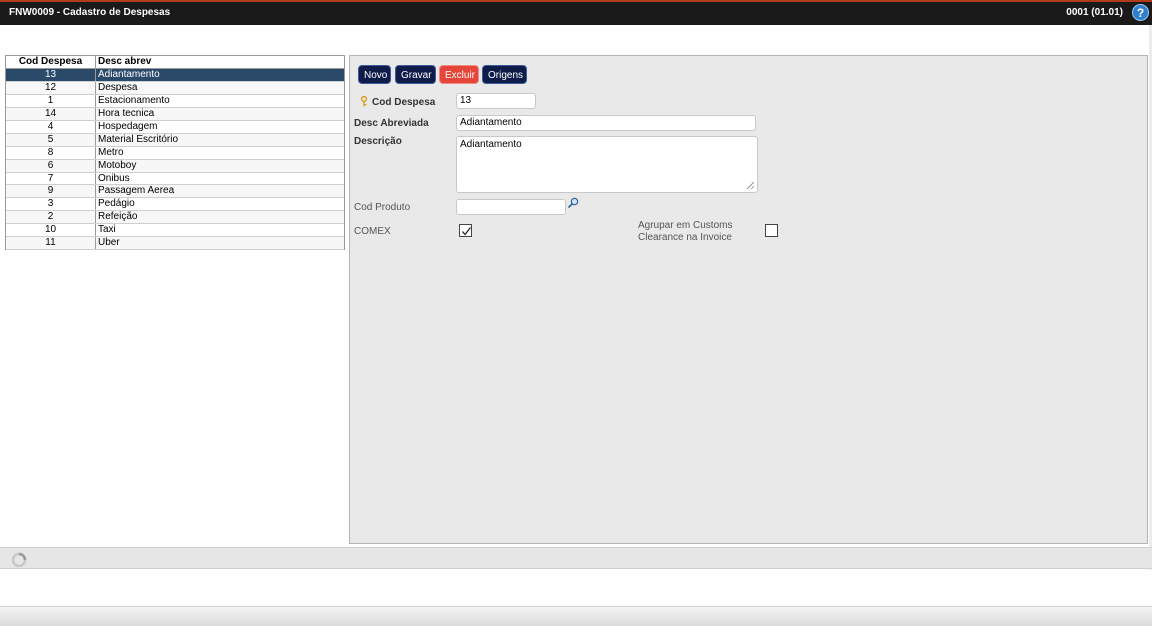  What do you see at coordinates (116, 204) in the screenshot?
I see `cell-desc-abrev: Pedágio` at bounding box center [116, 204].